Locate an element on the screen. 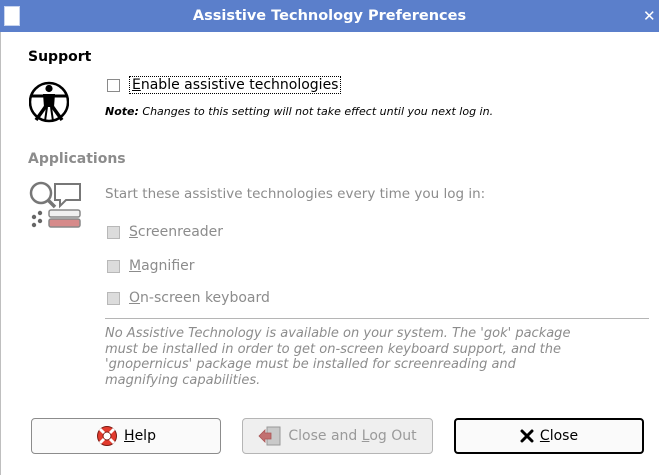  onscreen-keyboard-checkbox-row: On-screen keyboard is located at coordinates (188, 298).